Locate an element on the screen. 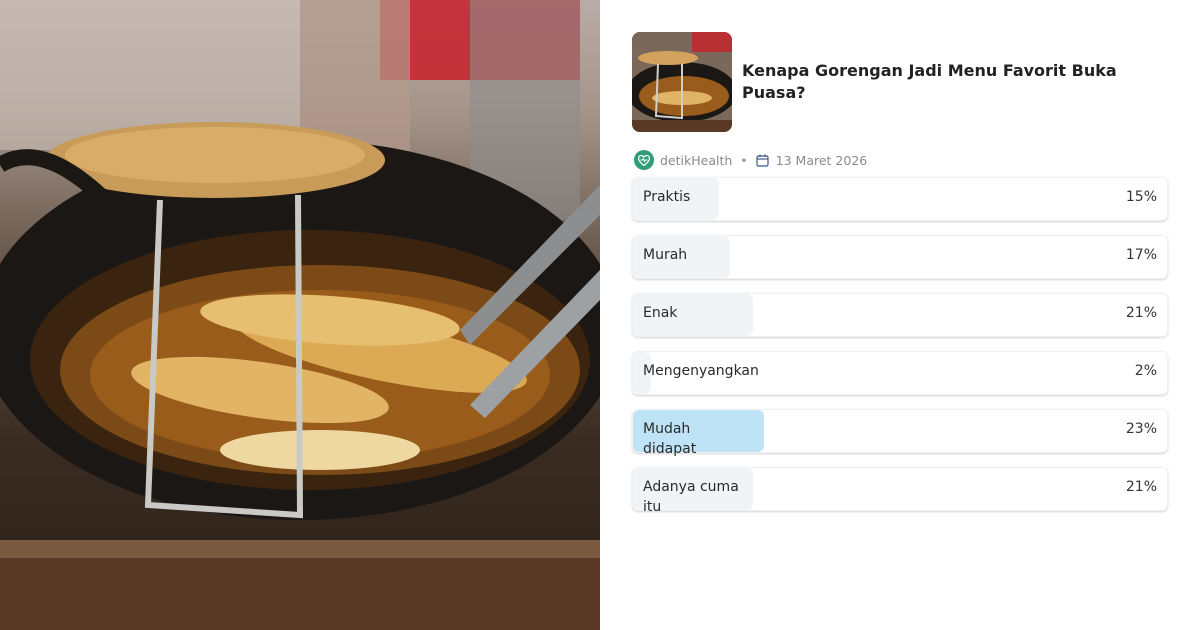  poll-option-percent: 15% is located at coordinates (1141, 197).